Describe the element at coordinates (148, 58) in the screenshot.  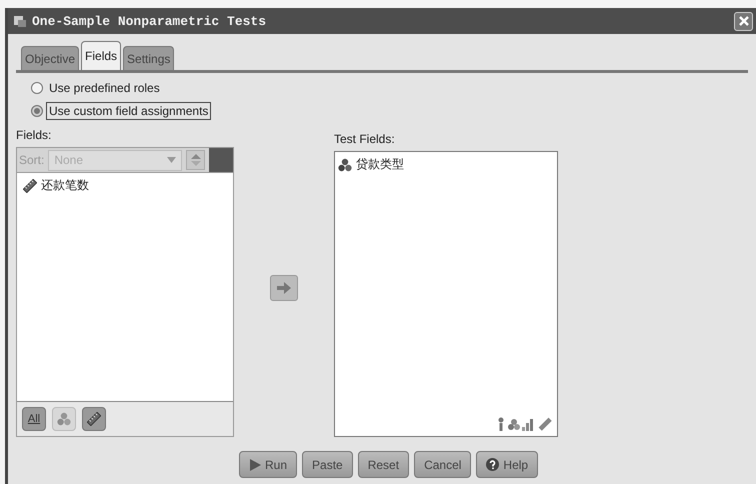
I see `tab: Settings` at that location.